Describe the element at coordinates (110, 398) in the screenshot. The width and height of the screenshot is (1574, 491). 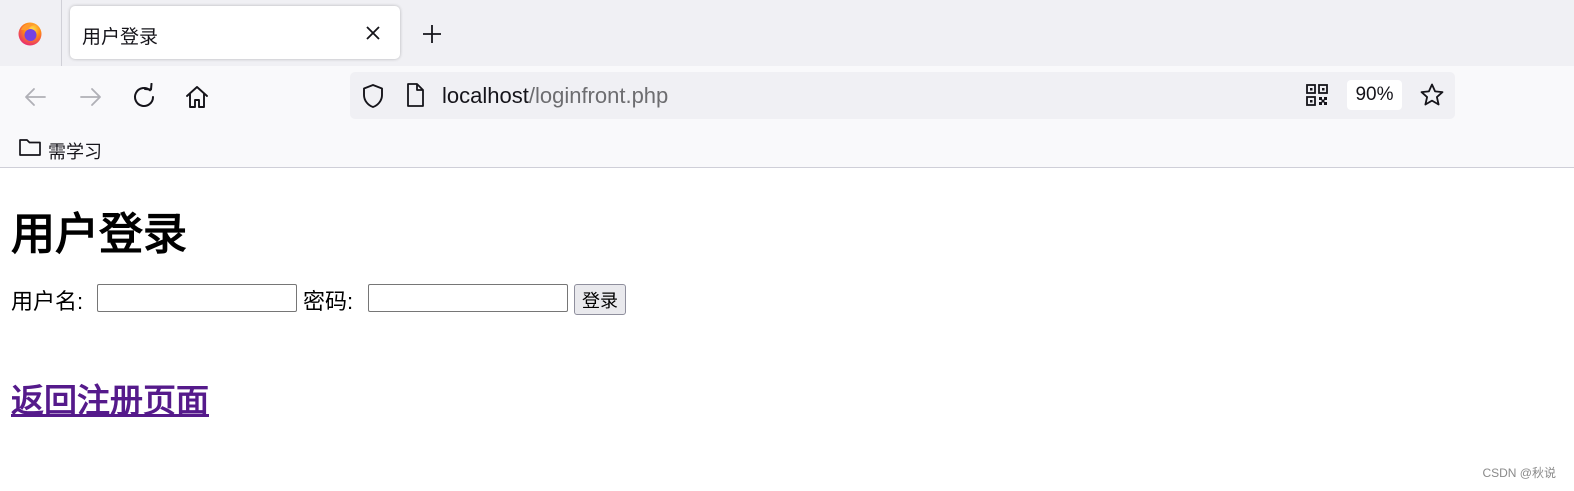
I see `back-to-register-link: 返回注册页面` at that location.